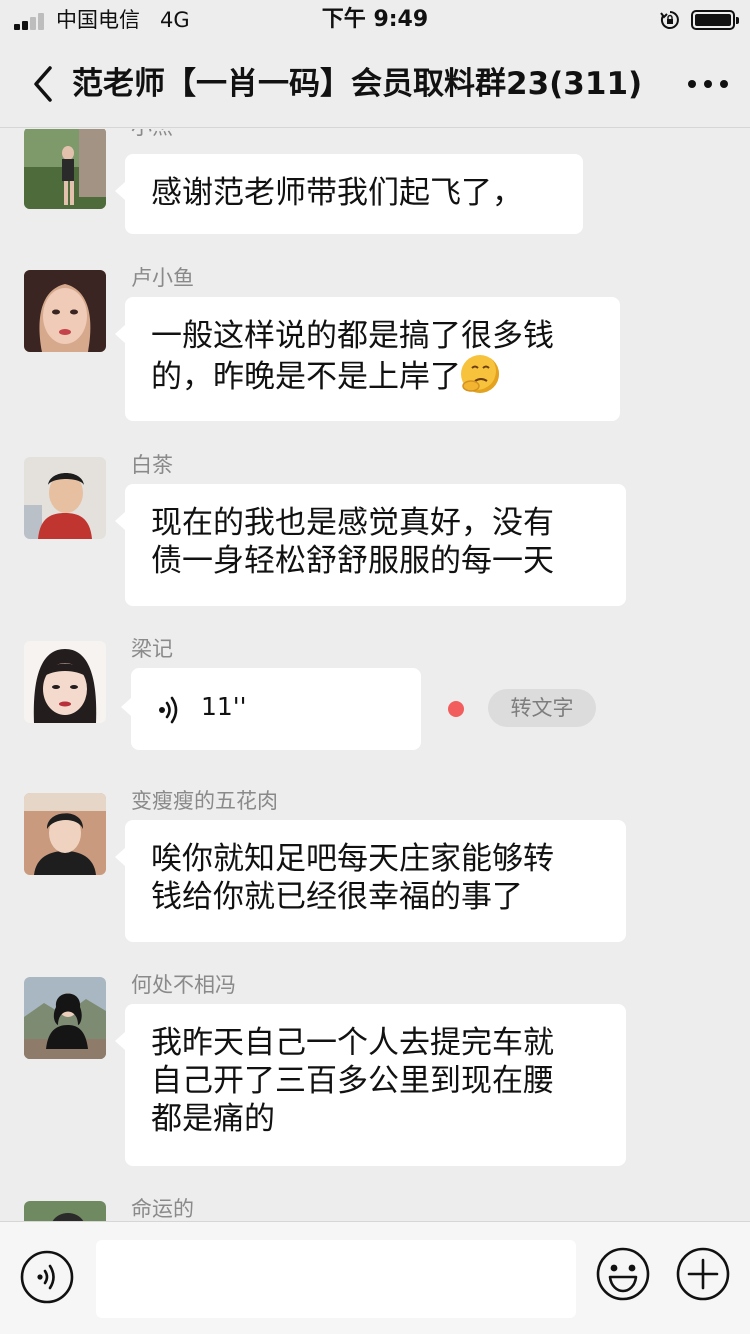  I want to click on voice-icon, so click(47, 1277).